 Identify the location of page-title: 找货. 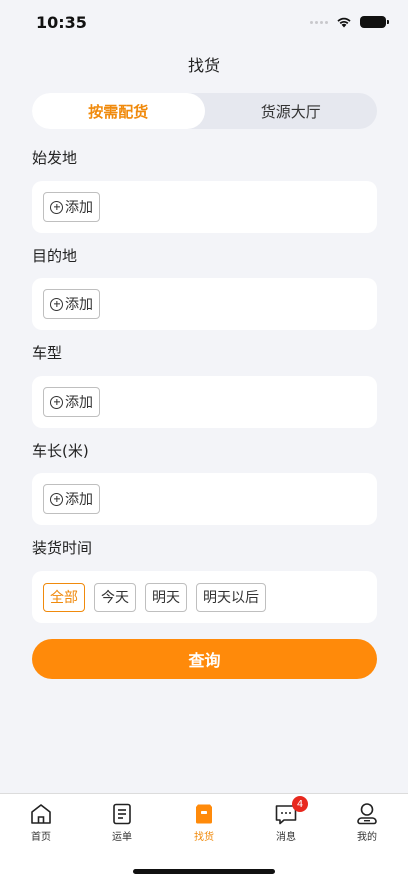
(203, 65).